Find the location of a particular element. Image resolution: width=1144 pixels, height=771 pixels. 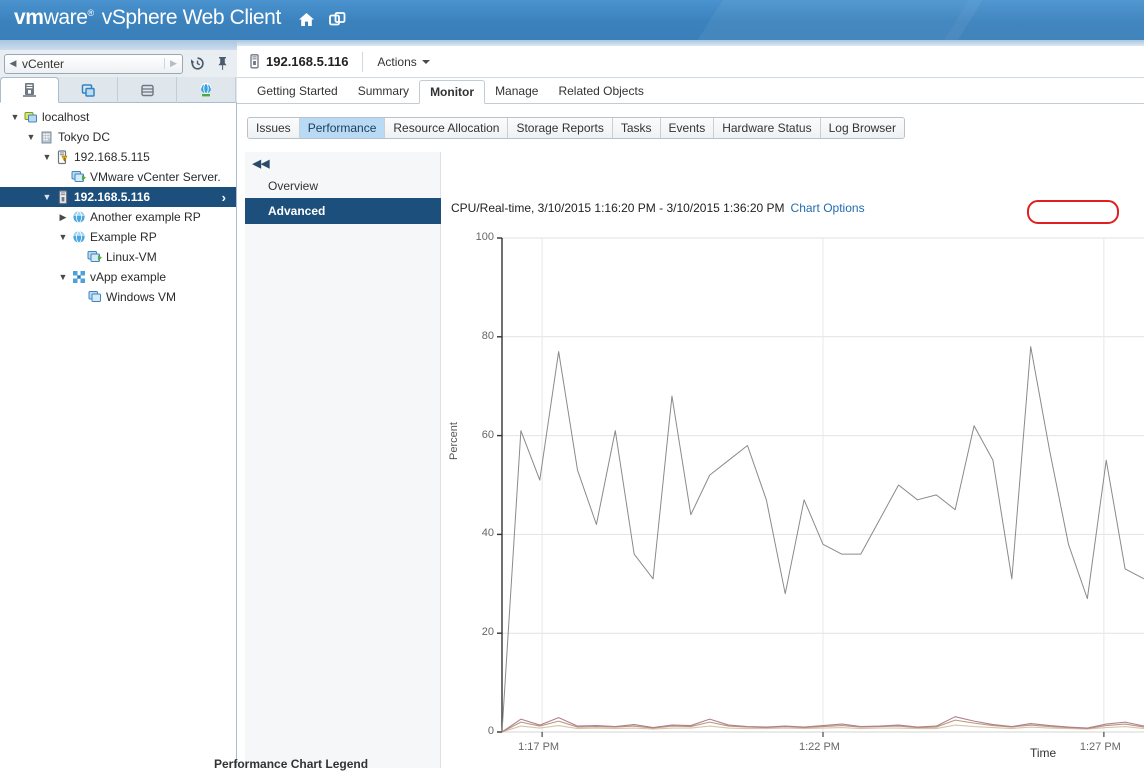

subtab-performance: Performance is located at coordinates (342, 128).